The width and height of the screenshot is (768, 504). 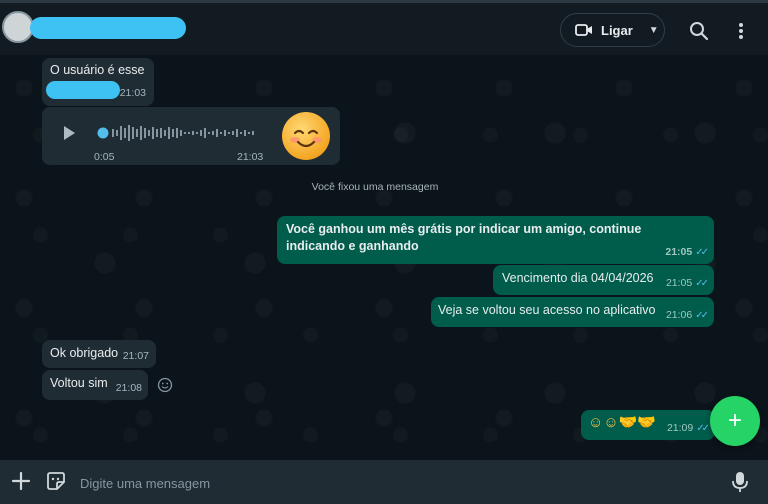 I want to click on call-button-label: Ligar, so click(x=617, y=30).